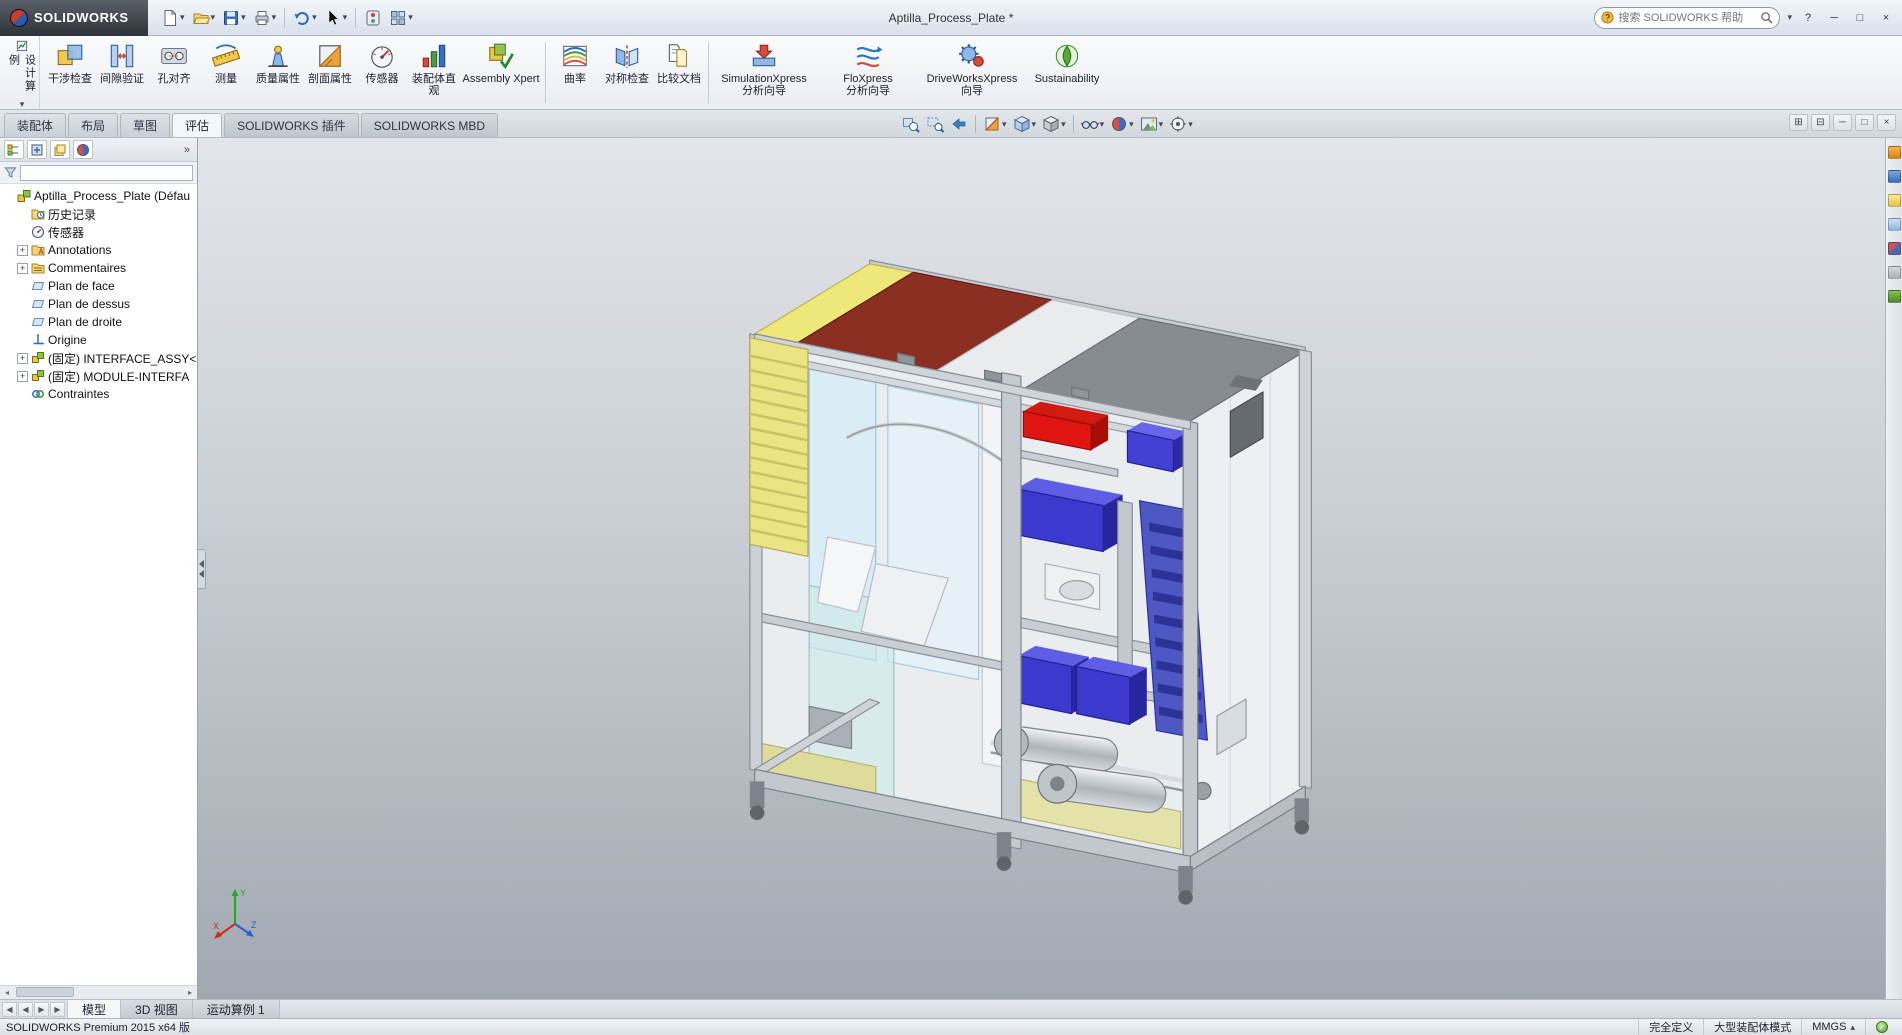 The height and width of the screenshot is (1035, 1902). Describe the element at coordinates (382, 72) in the screenshot. I see `tool-sensor: 传感器` at that location.